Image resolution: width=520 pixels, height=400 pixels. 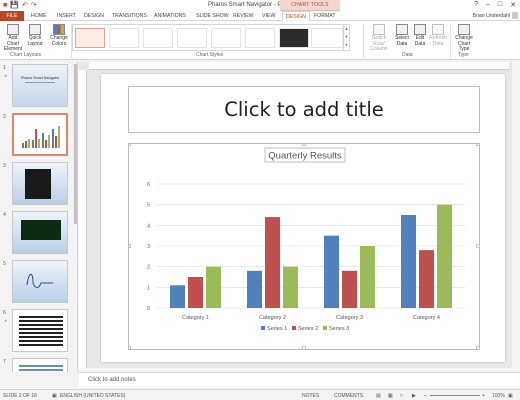 What do you see at coordinates (268, 16) in the screenshot?
I see `tab-view: VIEW` at bounding box center [268, 16].